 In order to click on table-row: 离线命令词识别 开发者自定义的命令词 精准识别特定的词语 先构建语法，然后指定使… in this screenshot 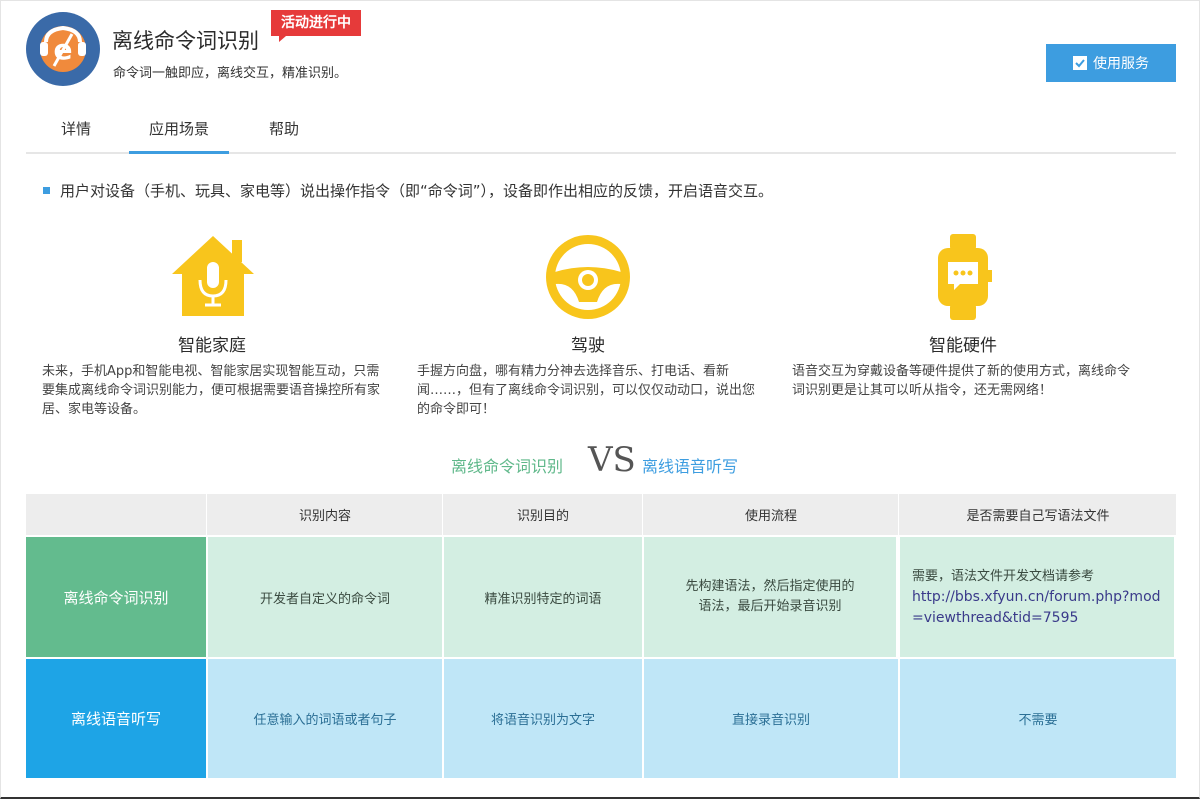, I will do `click(601, 597)`.